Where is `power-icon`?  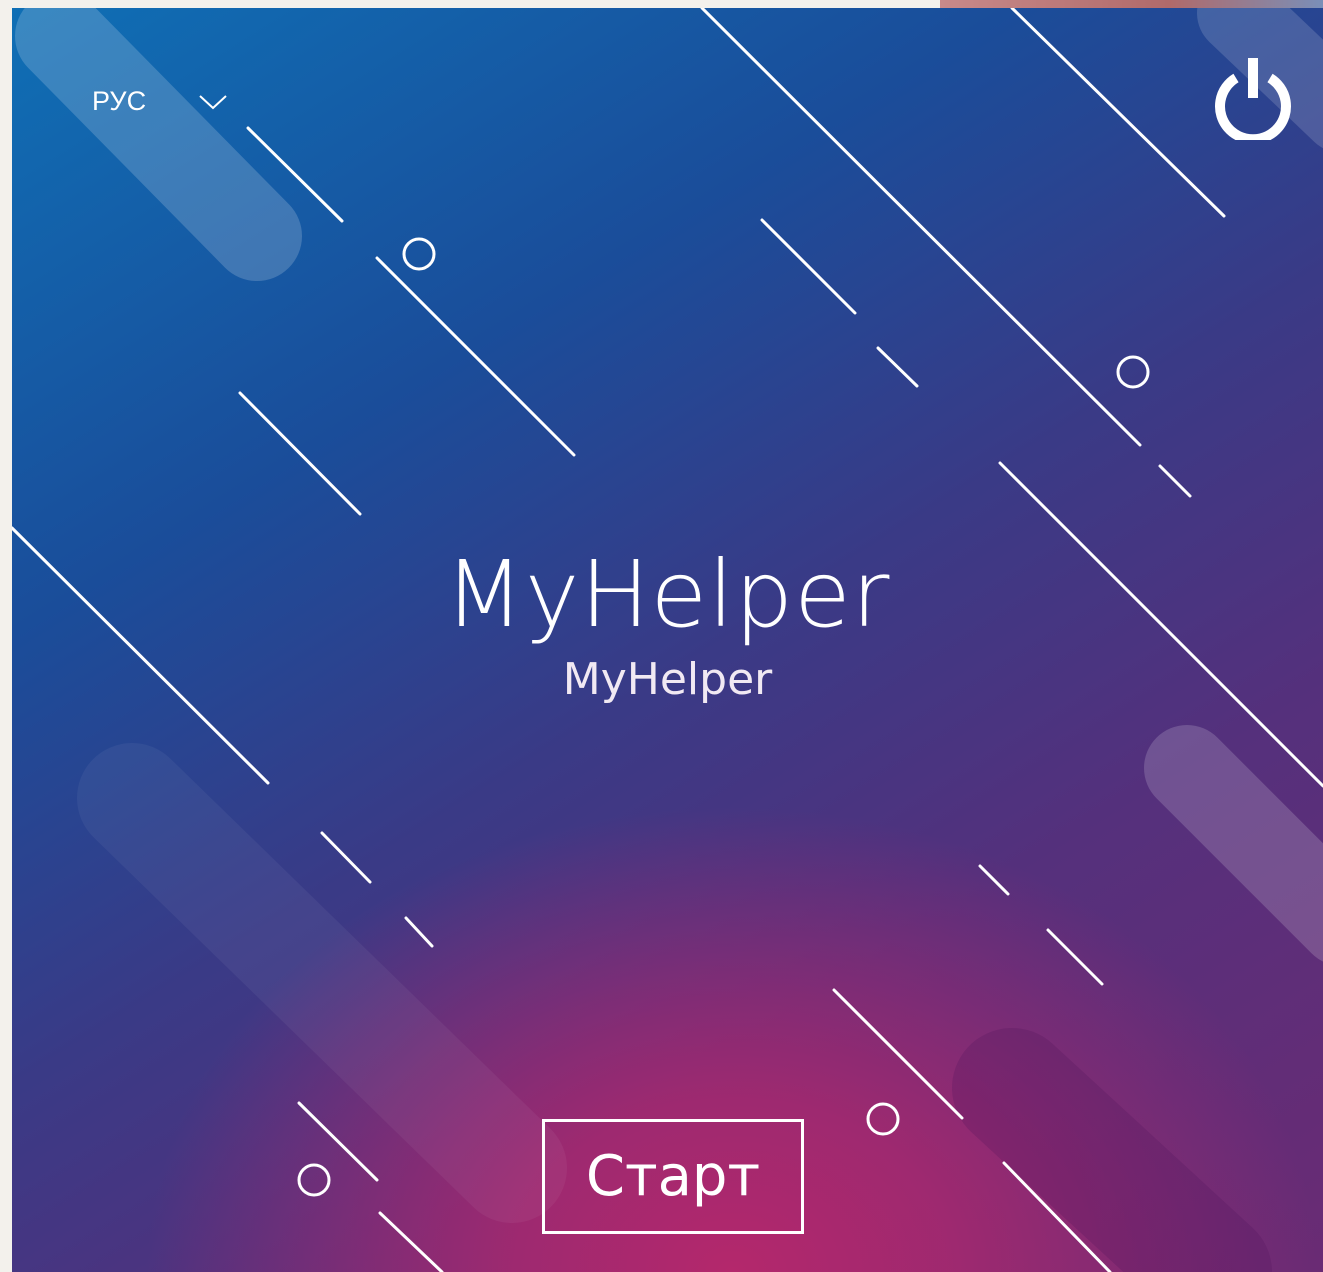
power-icon is located at coordinates (1253, 101).